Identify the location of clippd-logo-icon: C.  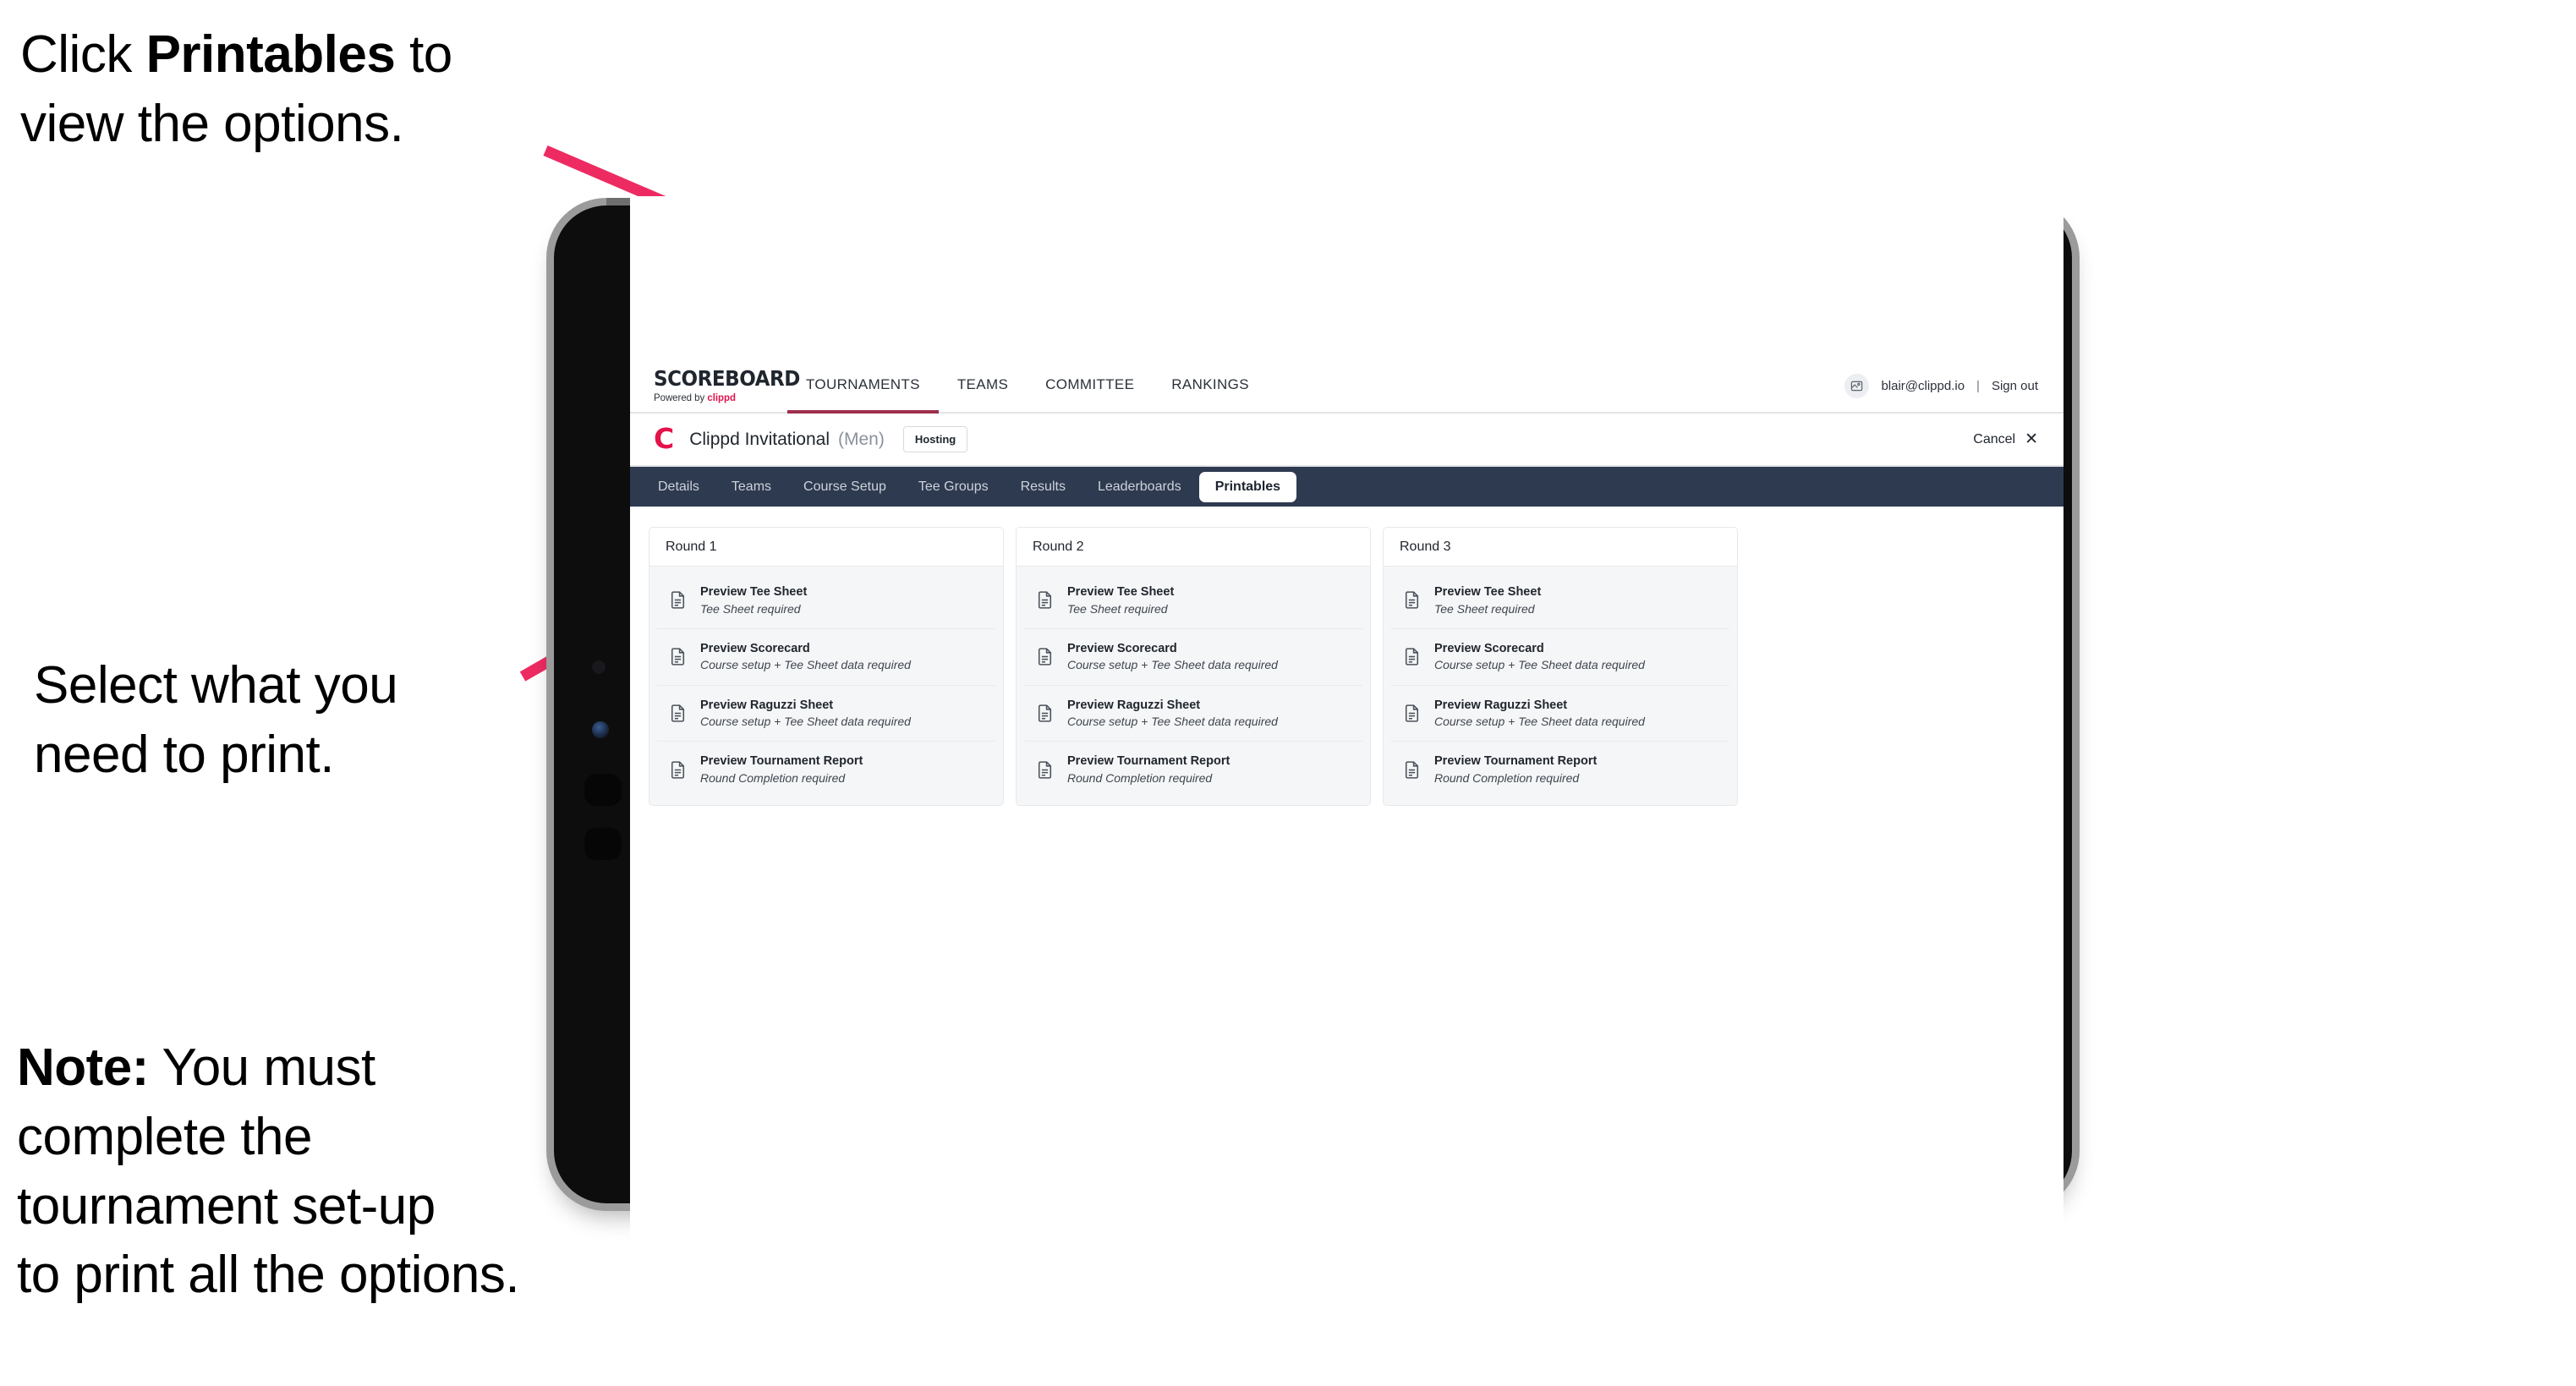
(664, 438).